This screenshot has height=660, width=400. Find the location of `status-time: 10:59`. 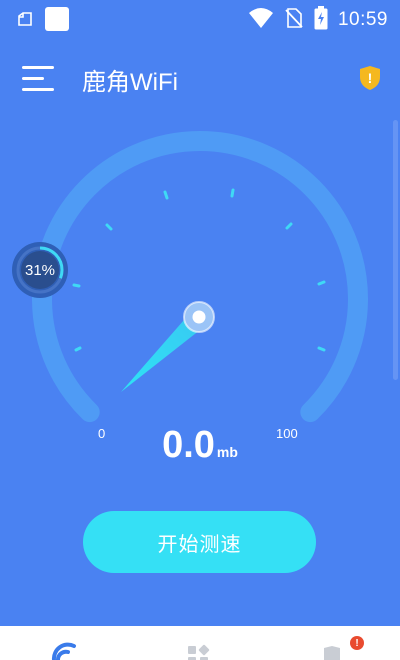

status-time: 10:59 is located at coordinates (362, 19).